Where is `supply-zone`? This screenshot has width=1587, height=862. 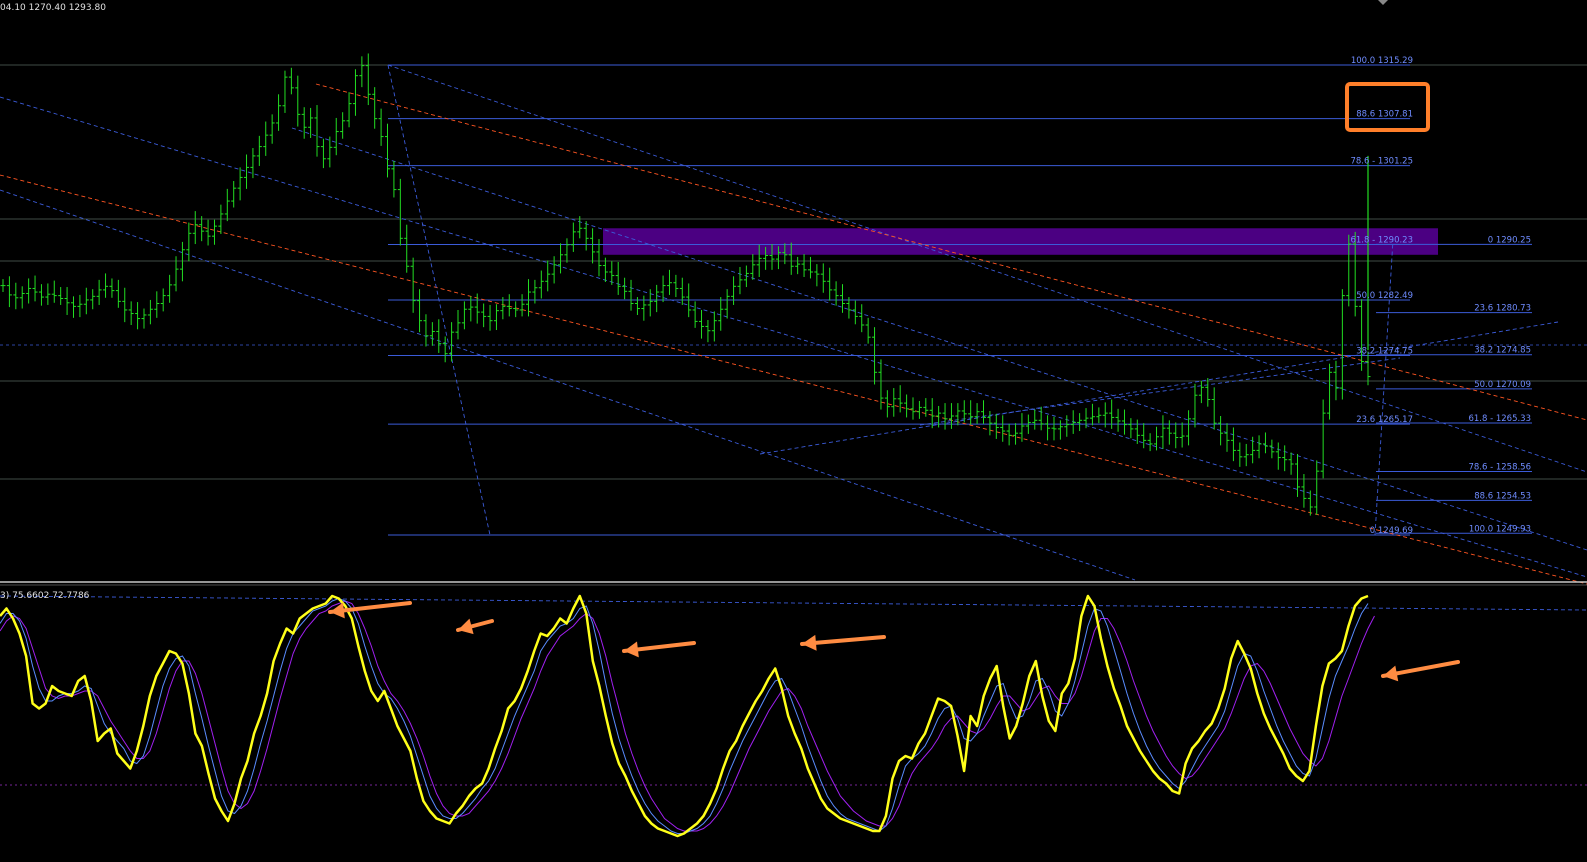
supply-zone is located at coordinates (1020, 241).